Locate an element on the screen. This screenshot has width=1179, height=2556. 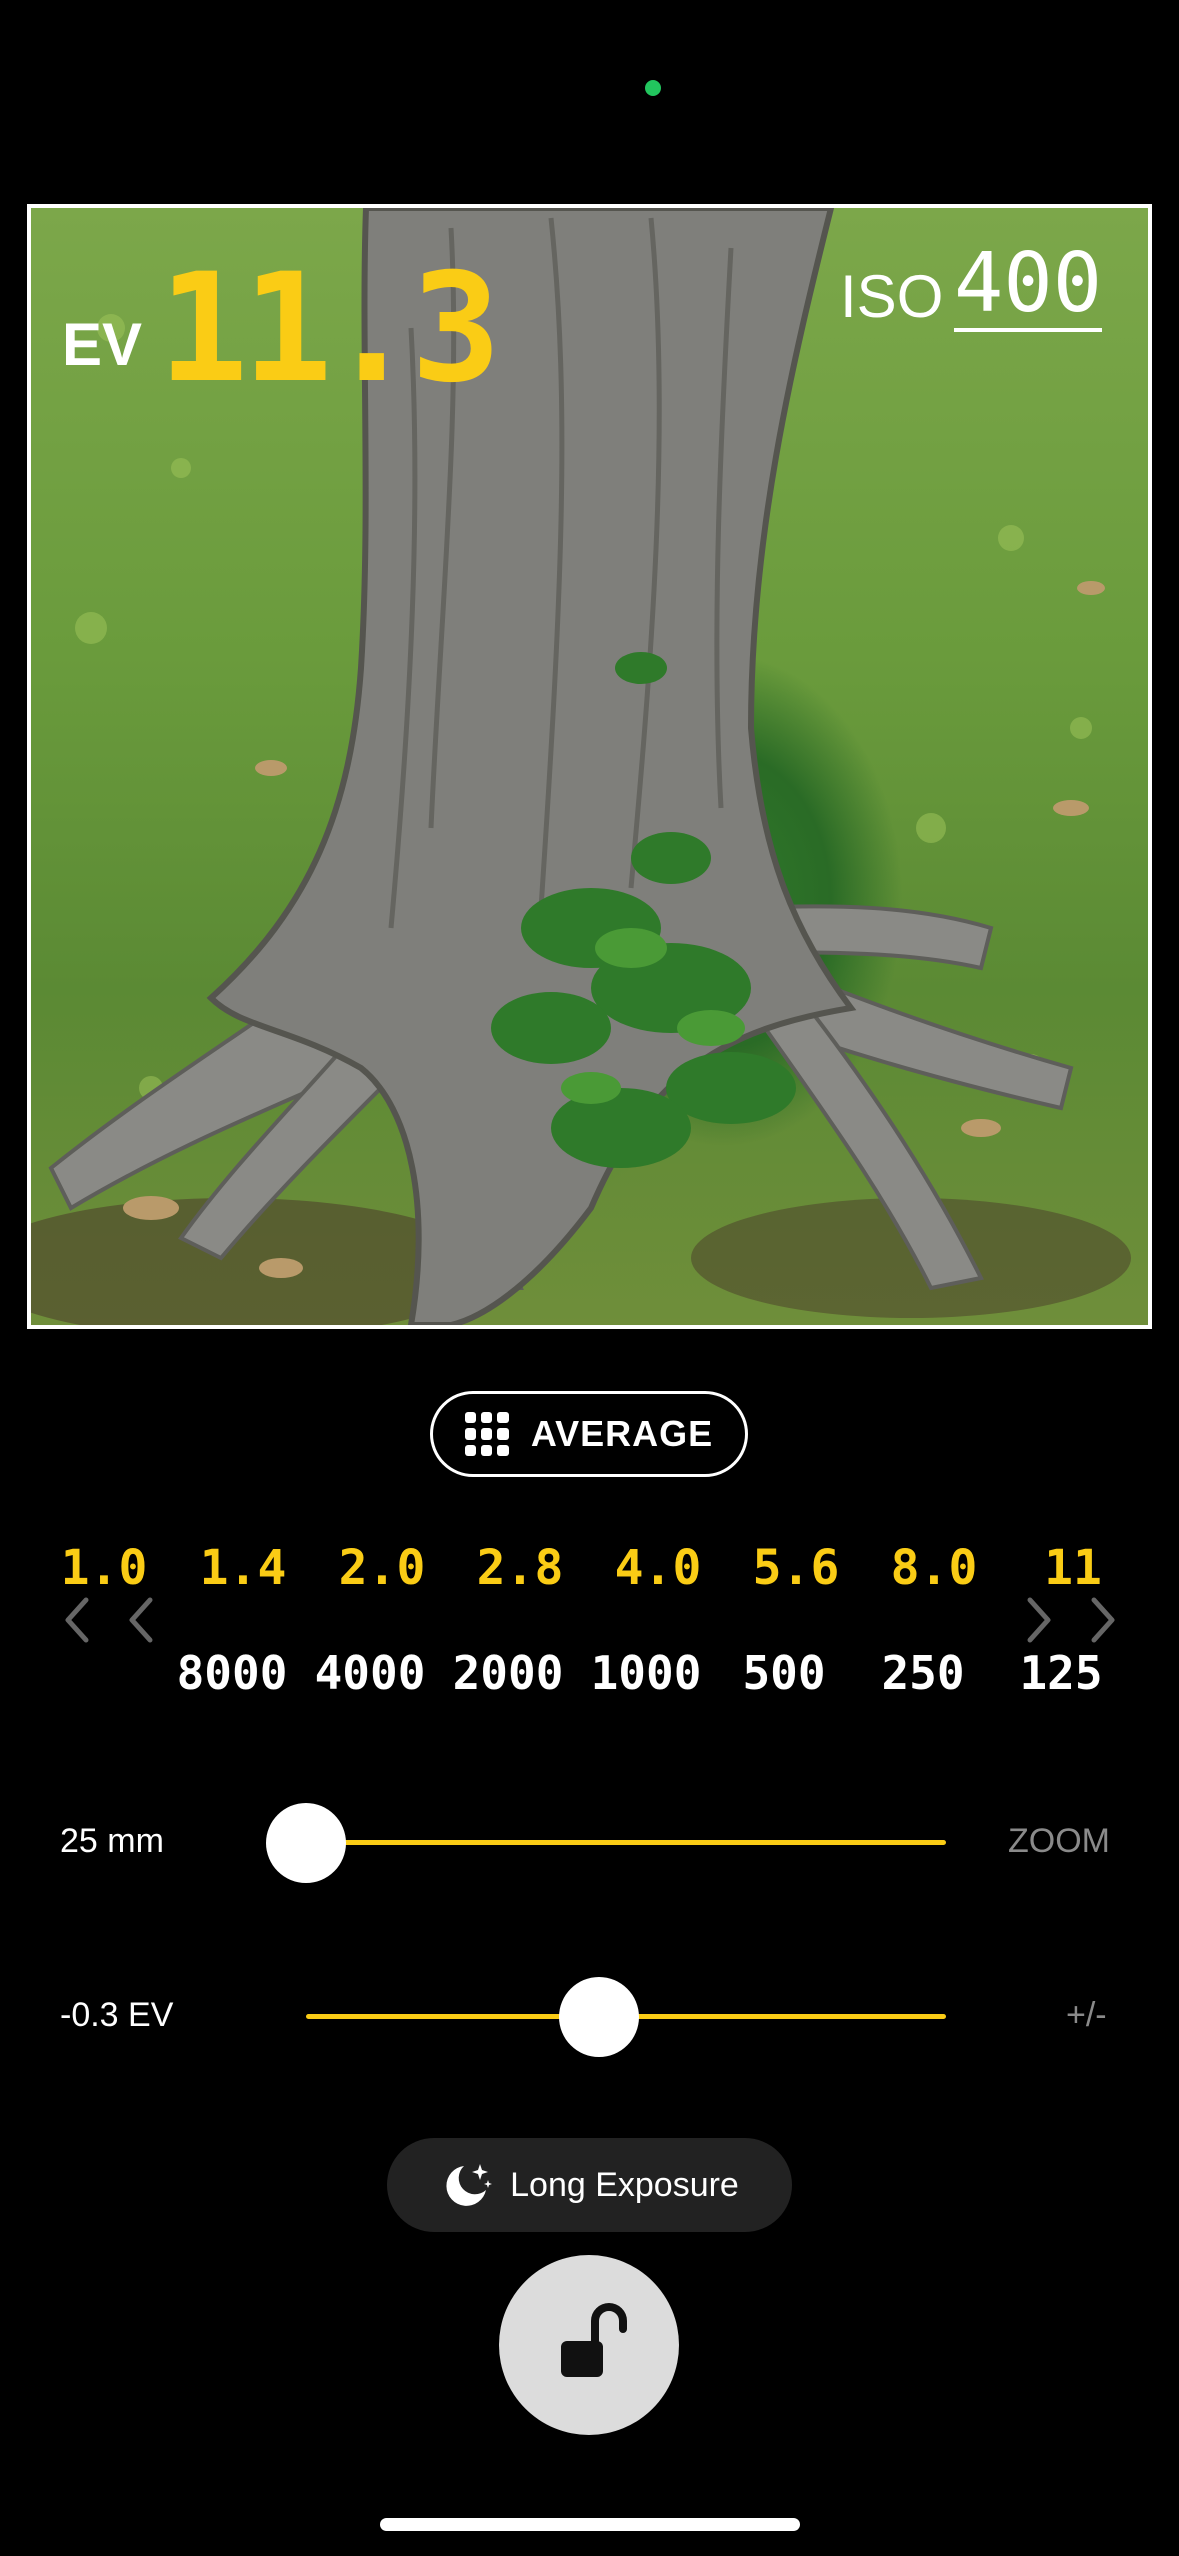
shutter-speed-value: 2000 is located at coordinates (508, 1673).